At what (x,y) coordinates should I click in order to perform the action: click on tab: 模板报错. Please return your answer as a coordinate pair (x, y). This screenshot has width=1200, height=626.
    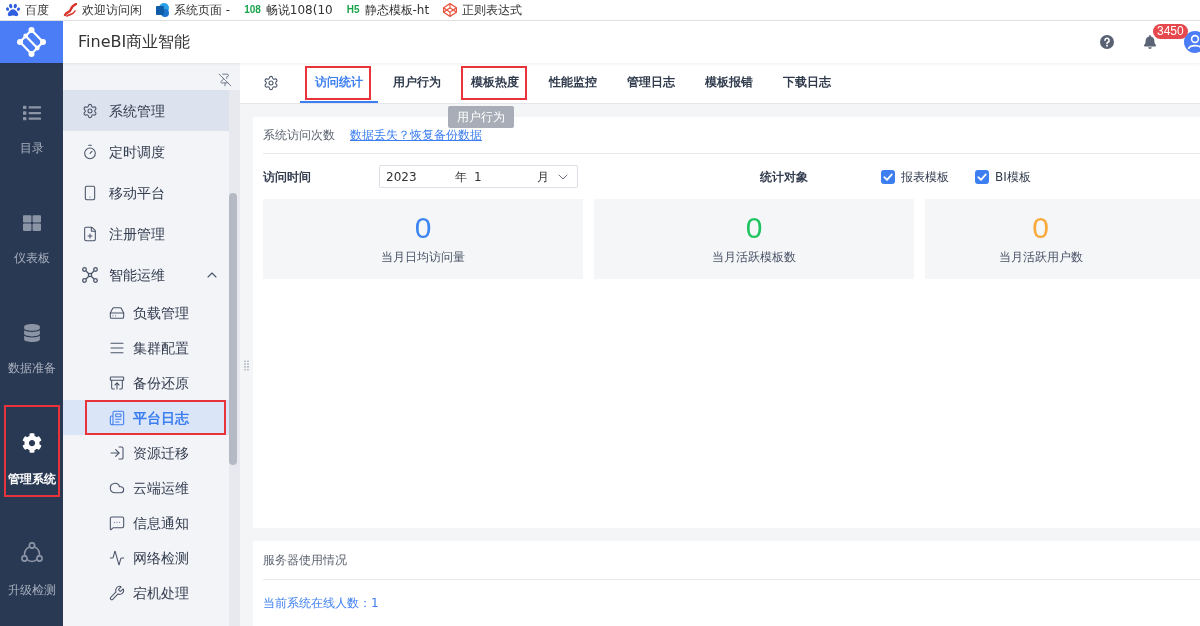
    Looking at the image, I should click on (729, 83).